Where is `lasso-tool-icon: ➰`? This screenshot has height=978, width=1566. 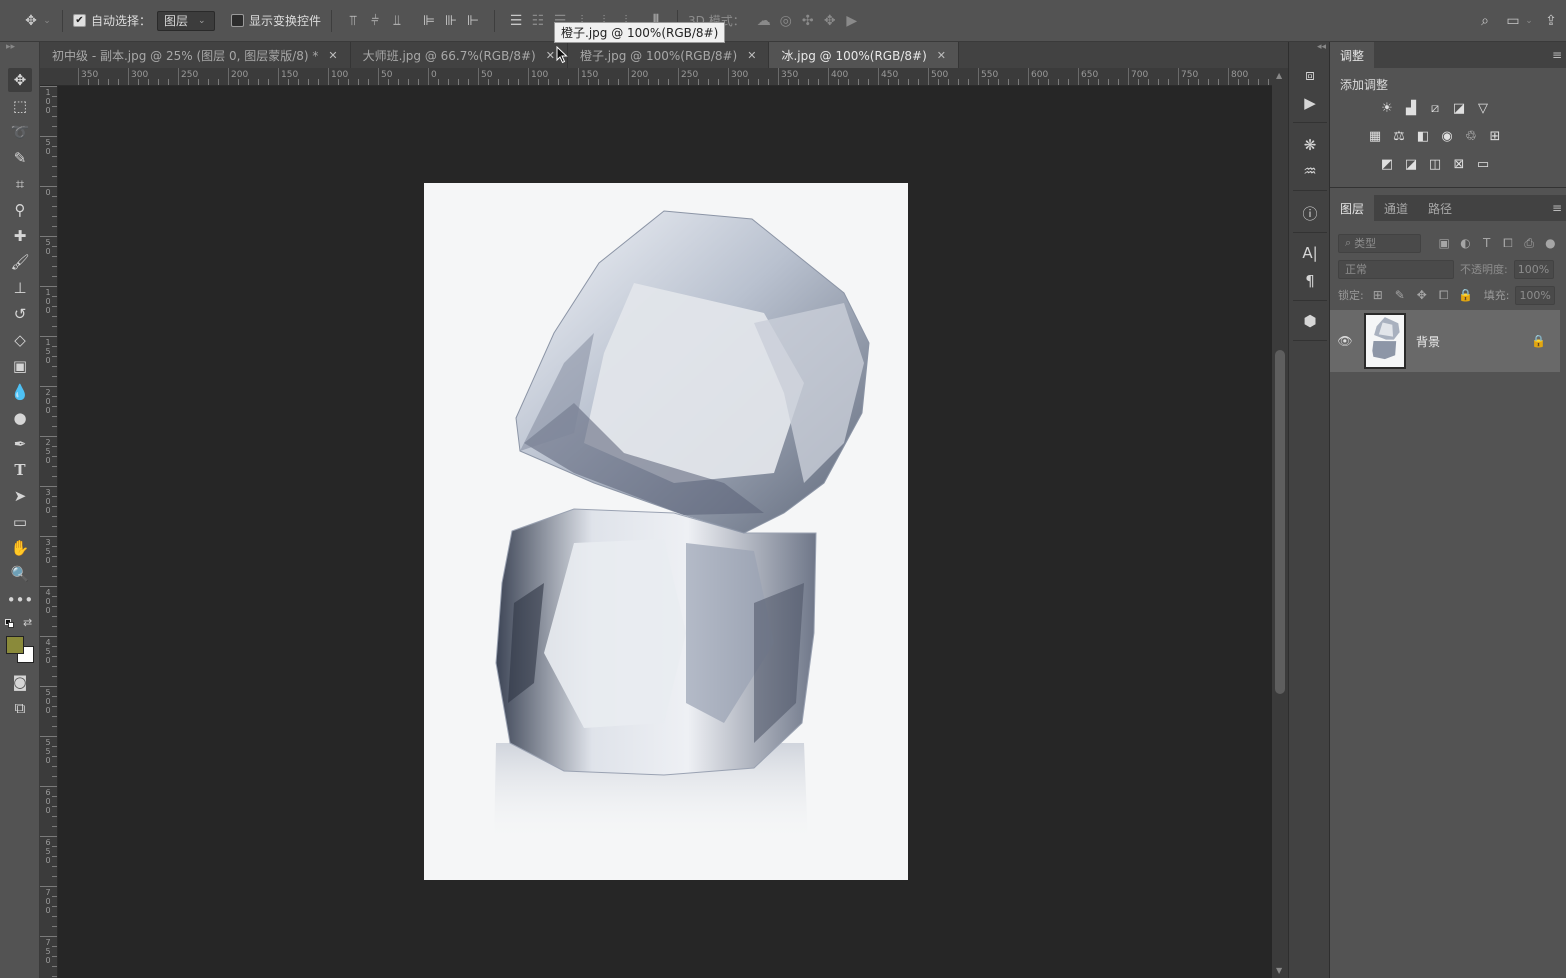
lasso-tool-icon: ➰ is located at coordinates (20, 132).